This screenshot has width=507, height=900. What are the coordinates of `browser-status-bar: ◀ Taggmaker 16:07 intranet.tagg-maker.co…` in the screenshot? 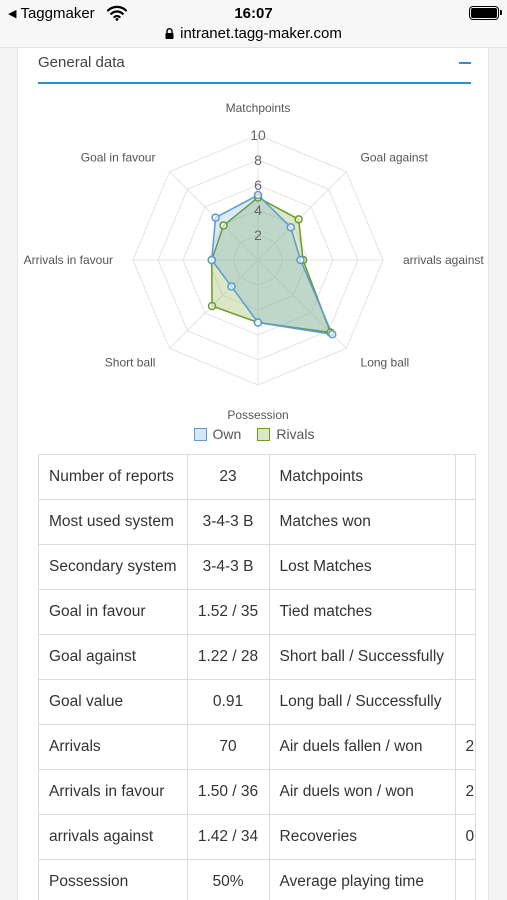 It's located at (253, 24).